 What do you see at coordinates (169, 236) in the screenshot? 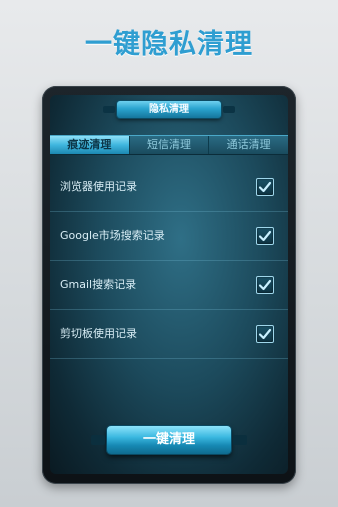
I see `list-item-google-market-search: Google市场搜索记录` at bounding box center [169, 236].